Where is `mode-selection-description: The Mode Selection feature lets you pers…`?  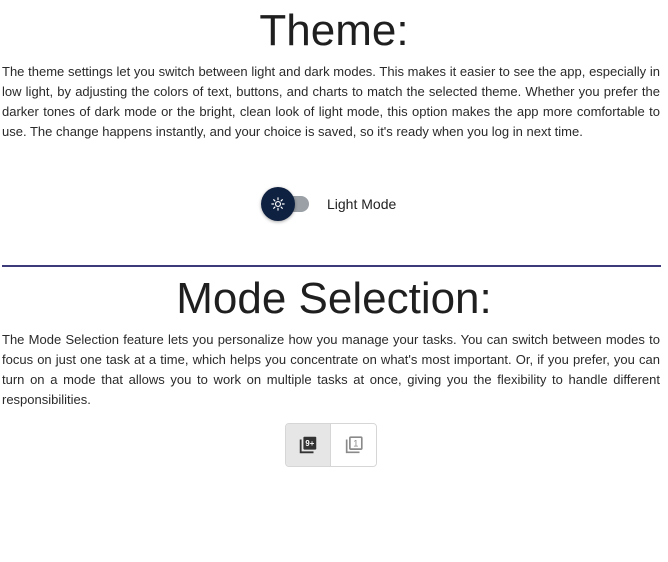
mode-selection-description: The Mode Selection feature lets you pers… is located at coordinates (331, 369).